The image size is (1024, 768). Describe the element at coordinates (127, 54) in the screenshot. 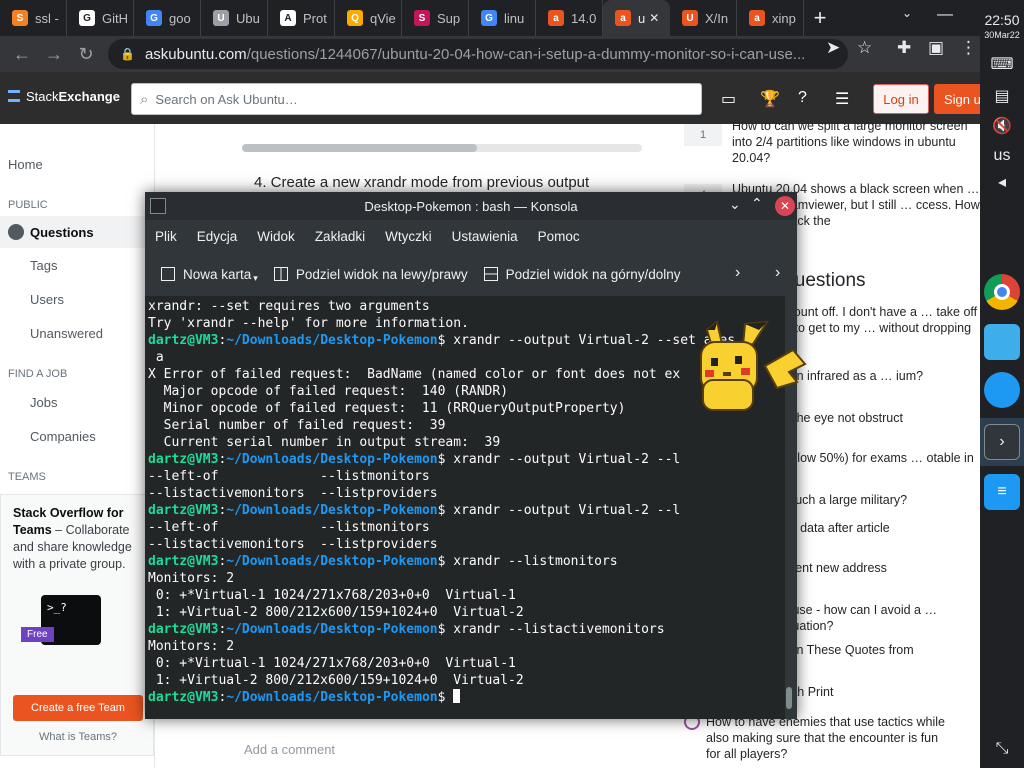

I see `lock-icon: 🔒` at that location.